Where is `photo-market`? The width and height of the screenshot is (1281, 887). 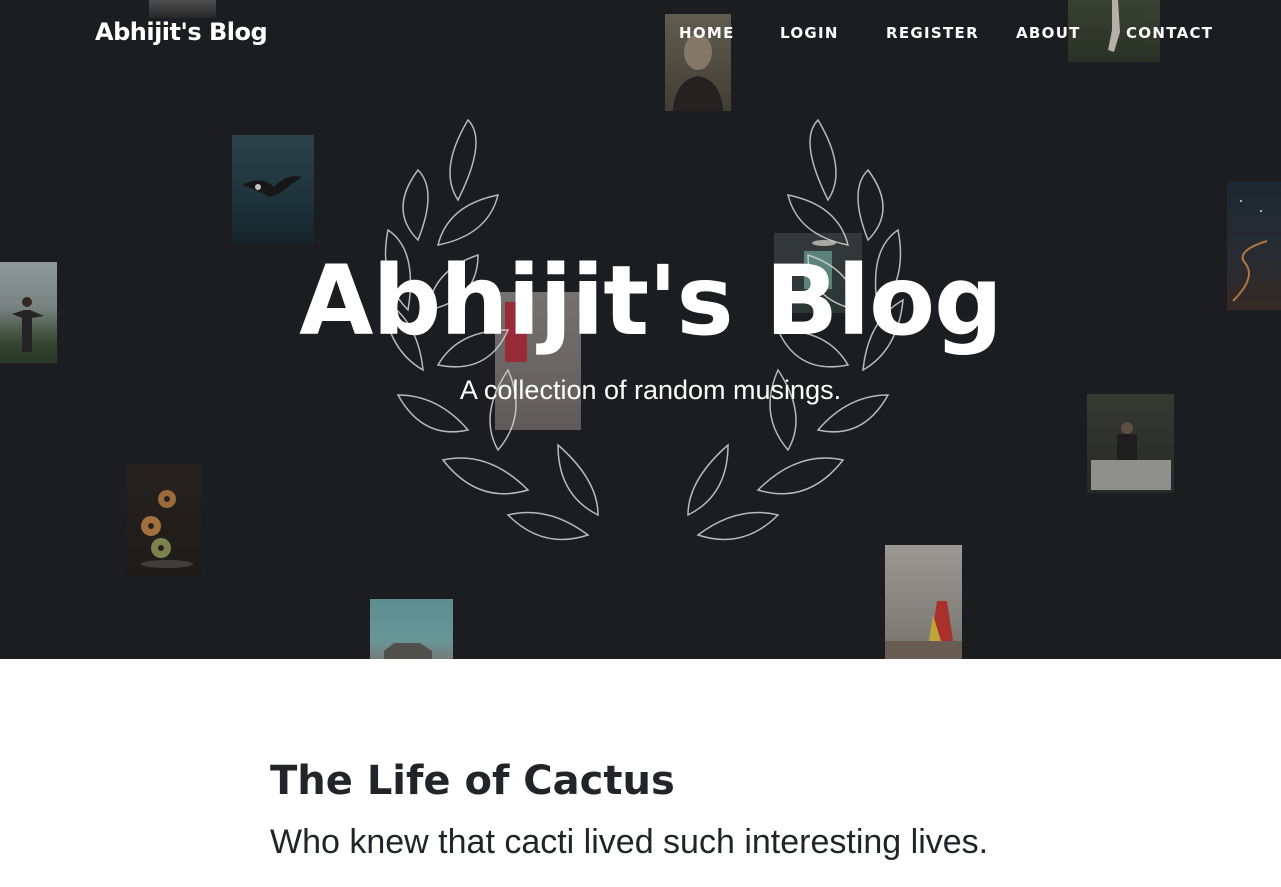
photo-market is located at coordinates (1130, 443).